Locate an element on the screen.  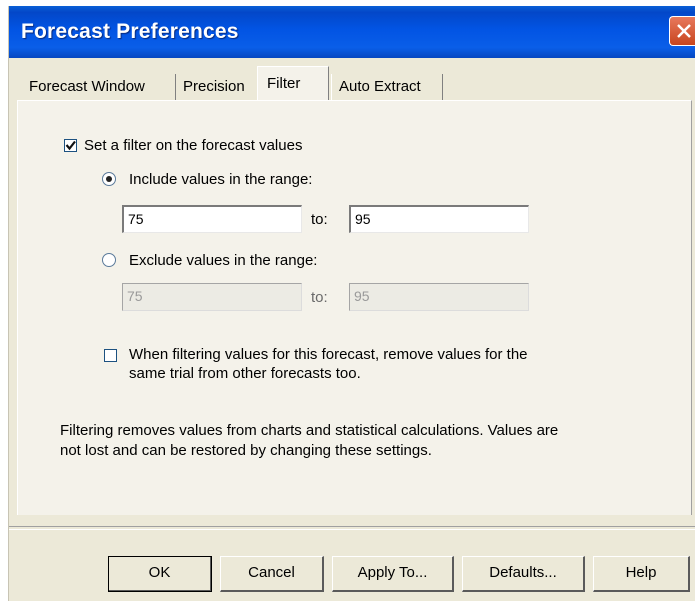
remove-trial-label-line2: same trial from other forecasts too. is located at coordinates (245, 373).